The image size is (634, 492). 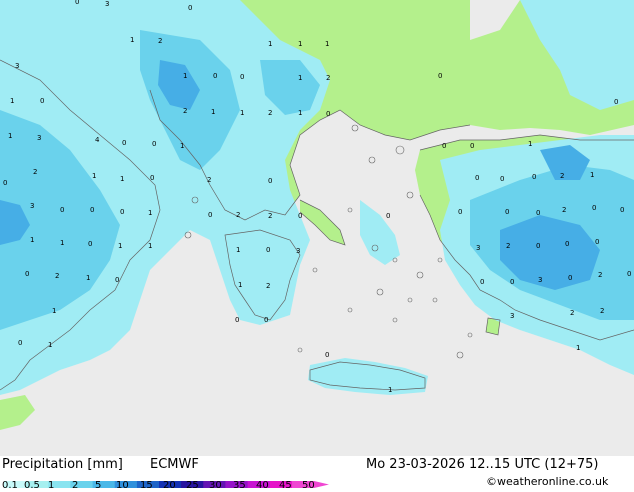 I want to click on valid-time: Mo 23-03-2026 12..15 UTC (12+75), so click(x=482, y=464).